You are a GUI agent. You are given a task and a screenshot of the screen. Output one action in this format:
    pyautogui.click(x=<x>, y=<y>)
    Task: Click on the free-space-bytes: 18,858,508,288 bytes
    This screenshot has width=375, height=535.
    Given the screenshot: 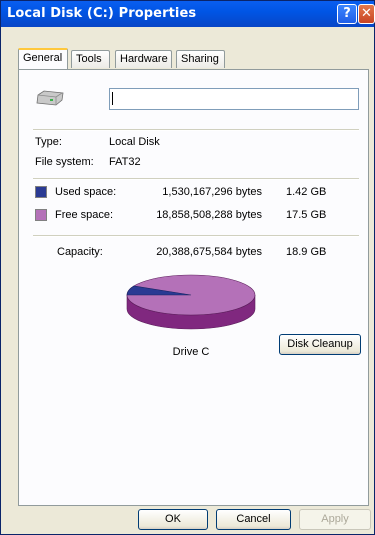 What is the action you would take?
    pyautogui.click(x=209, y=215)
    